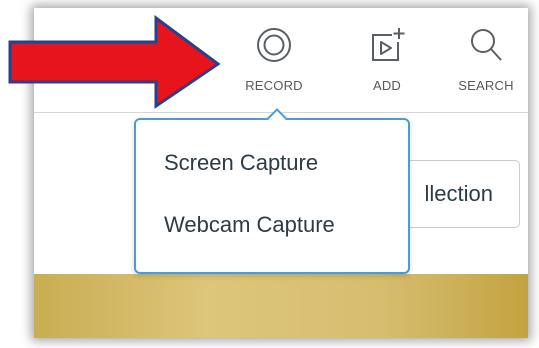 The image size is (539, 348). I want to click on search-button: SEARCH, so click(486, 59).